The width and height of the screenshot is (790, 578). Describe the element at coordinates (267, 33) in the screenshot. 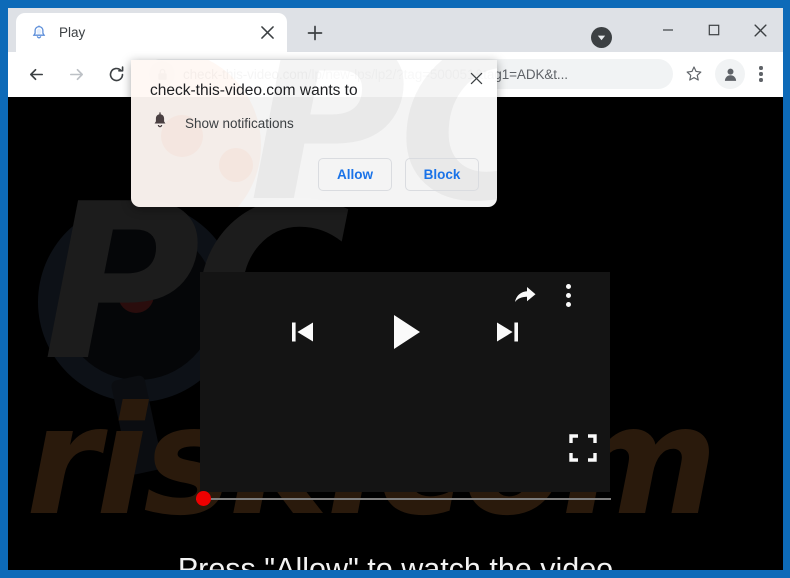

I see `close-icon` at that location.